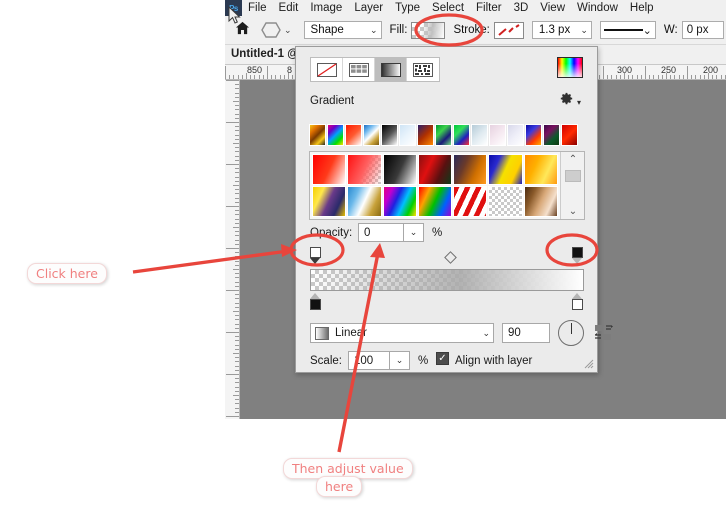 The image size is (726, 505). I want to click on fill-swatch-button, so click(428, 30).